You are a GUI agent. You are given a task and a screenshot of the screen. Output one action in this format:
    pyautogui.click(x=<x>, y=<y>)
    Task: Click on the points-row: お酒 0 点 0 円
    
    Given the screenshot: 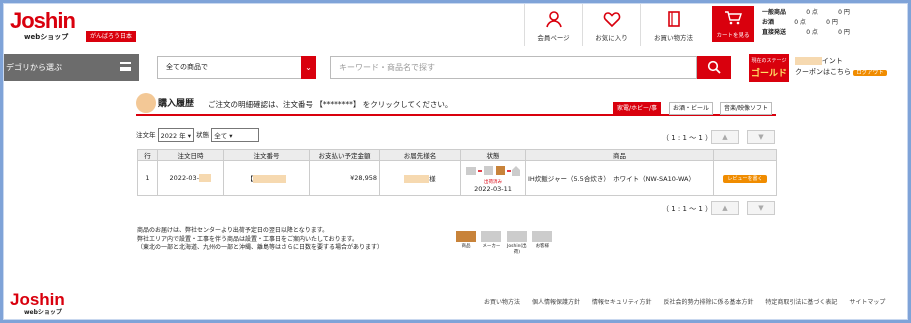 What is the action you would take?
    pyautogui.click(x=806, y=23)
    